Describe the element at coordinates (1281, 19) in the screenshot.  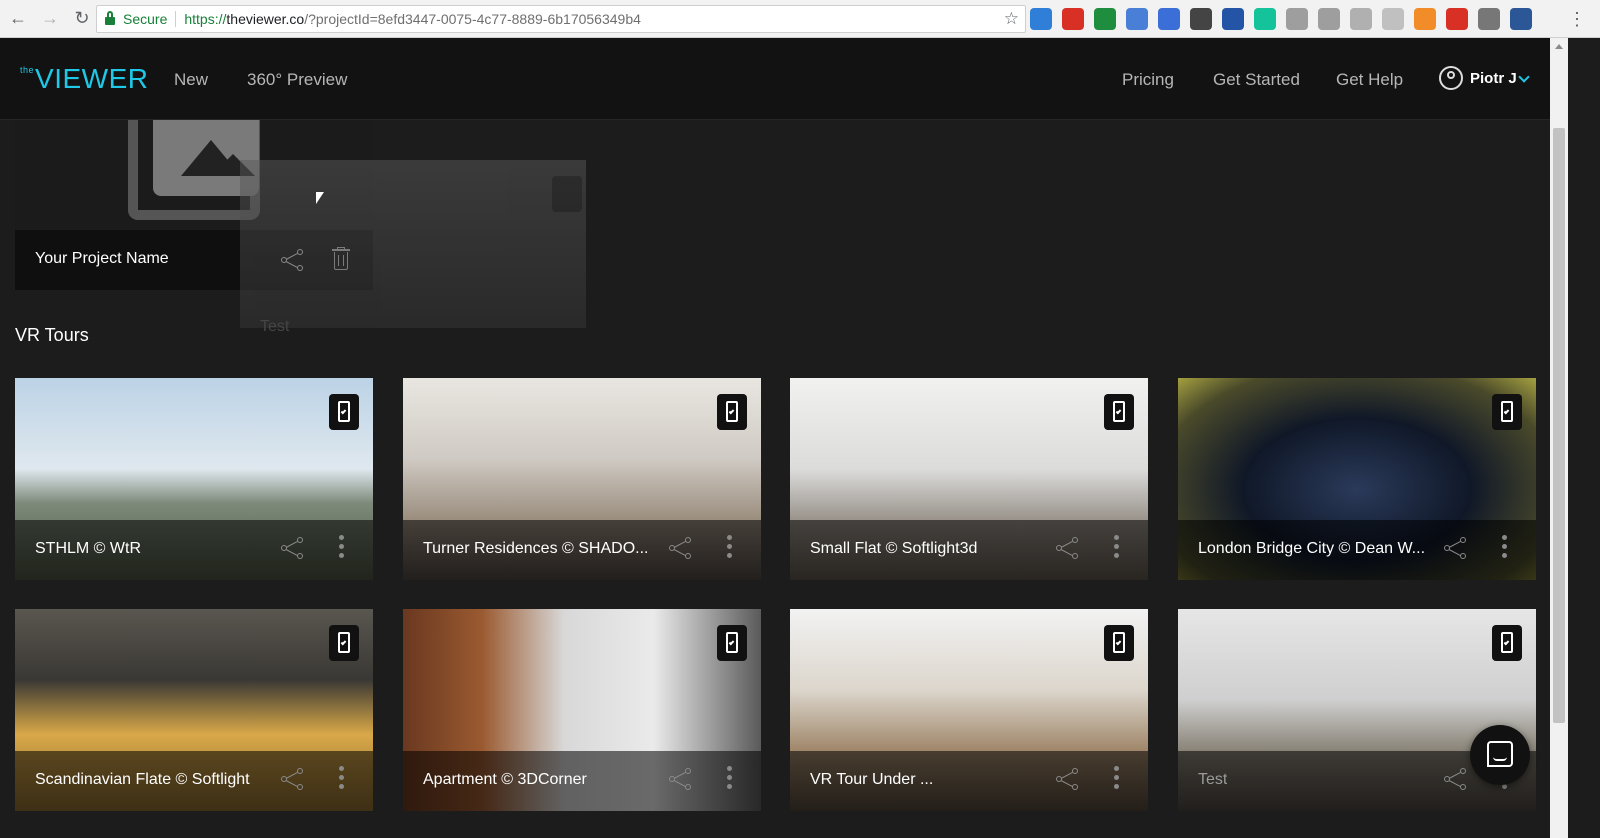
I see `extensions-bar` at that location.